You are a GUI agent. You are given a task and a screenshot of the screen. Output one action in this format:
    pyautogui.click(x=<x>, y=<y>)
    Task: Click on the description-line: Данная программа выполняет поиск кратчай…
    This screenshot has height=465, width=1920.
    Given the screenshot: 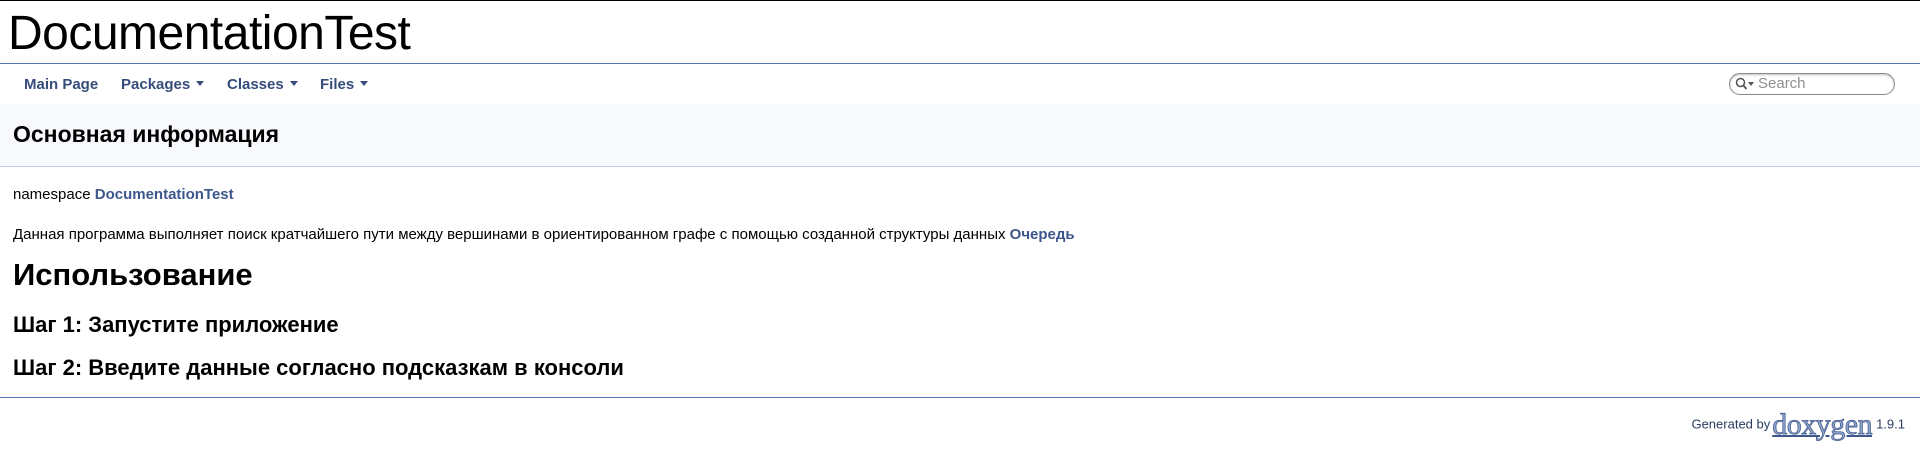 What is the action you would take?
    pyautogui.click(x=544, y=234)
    